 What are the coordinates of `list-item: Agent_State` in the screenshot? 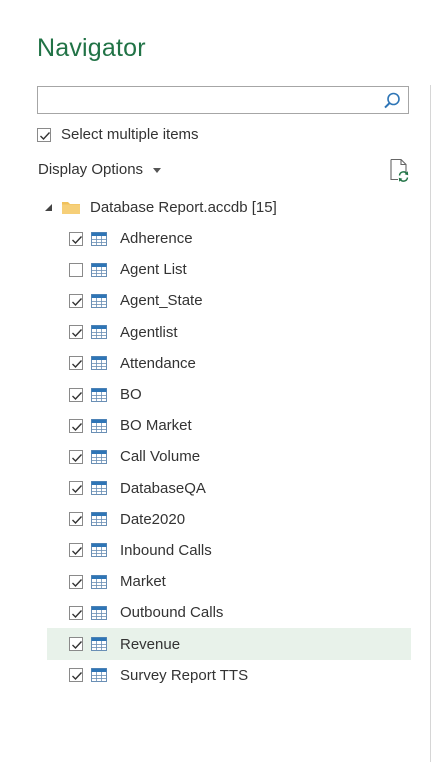 It's located at (229, 300).